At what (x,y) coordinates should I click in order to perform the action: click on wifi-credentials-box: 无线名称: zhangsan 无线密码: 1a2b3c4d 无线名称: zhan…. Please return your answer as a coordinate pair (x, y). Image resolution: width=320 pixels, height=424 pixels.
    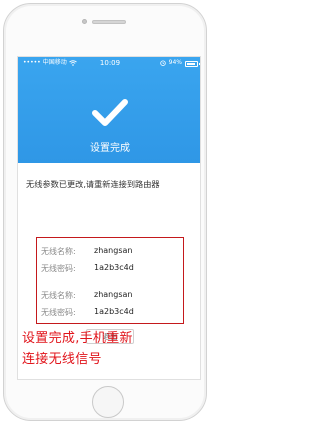
    Looking at the image, I should click on (110, 280).